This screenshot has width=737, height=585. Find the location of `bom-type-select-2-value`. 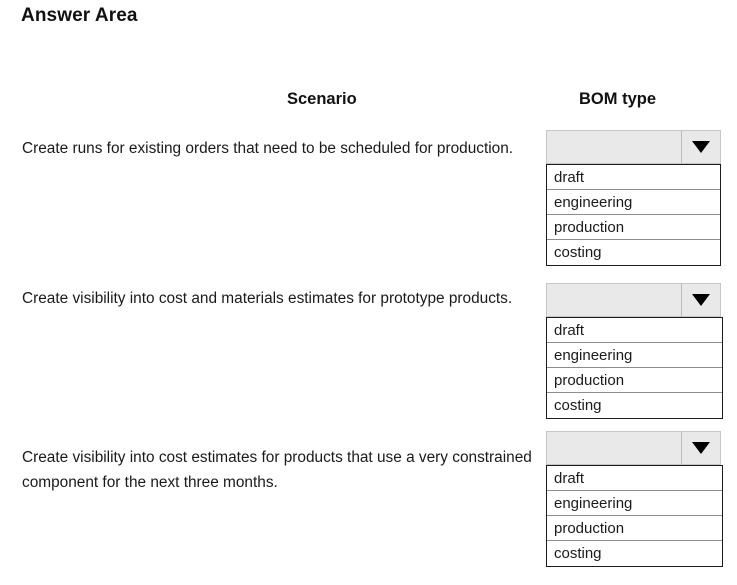

bom-type-select-2-value is located at coordinates (614, 300).